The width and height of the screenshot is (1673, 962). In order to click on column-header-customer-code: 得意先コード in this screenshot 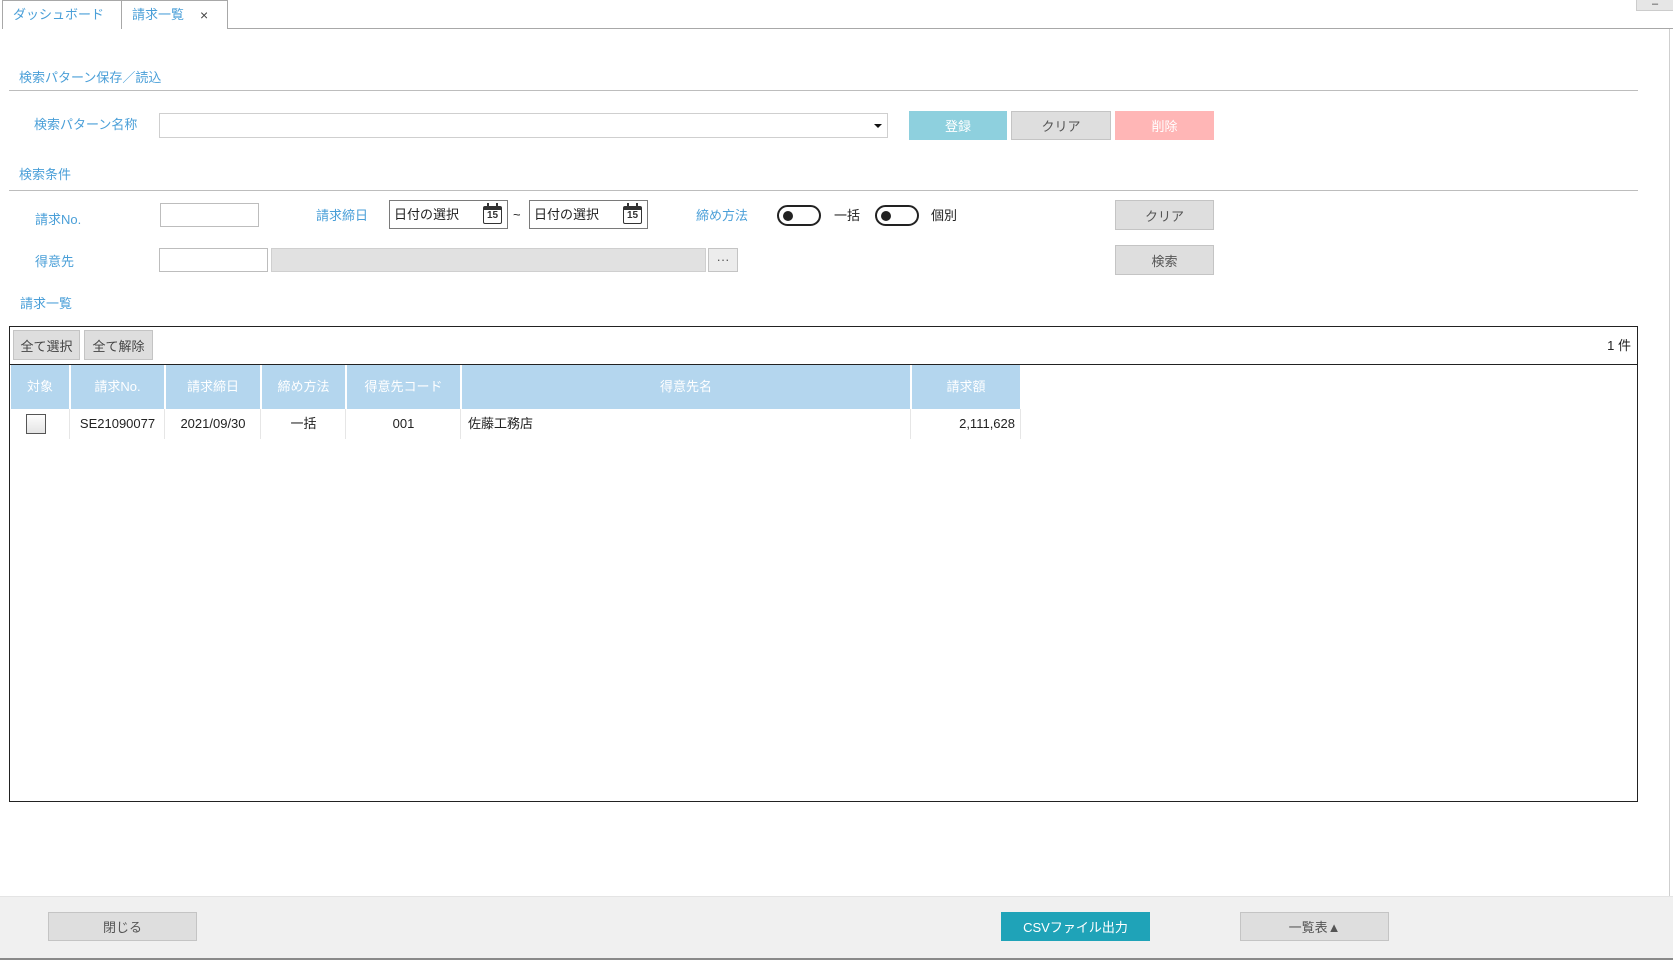, I will do `click(403, 387)`.